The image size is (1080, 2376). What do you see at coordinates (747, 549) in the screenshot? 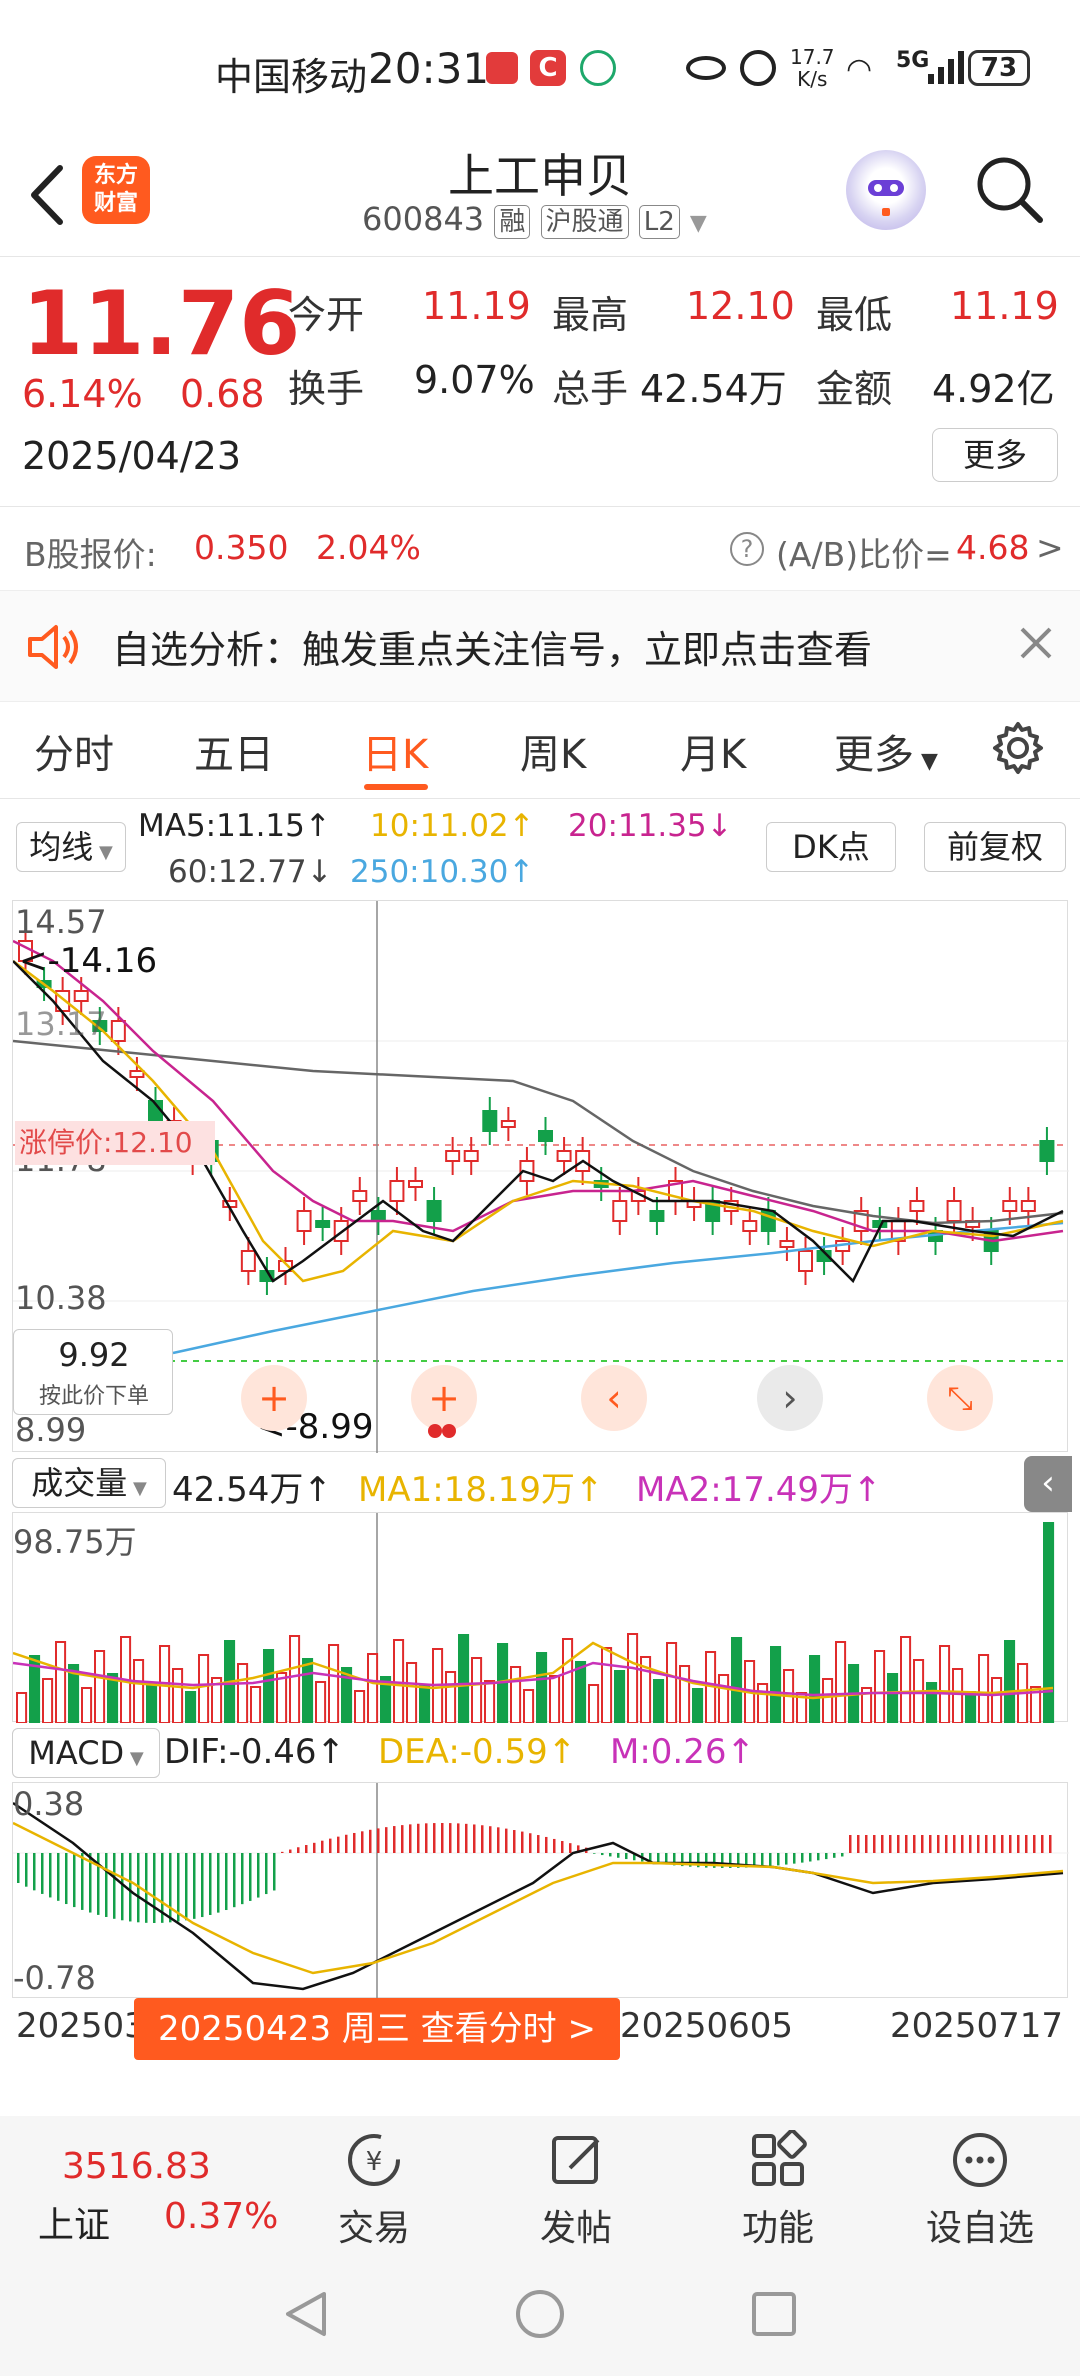
I see `help-icon: ?` at bounding box center [747, 549].